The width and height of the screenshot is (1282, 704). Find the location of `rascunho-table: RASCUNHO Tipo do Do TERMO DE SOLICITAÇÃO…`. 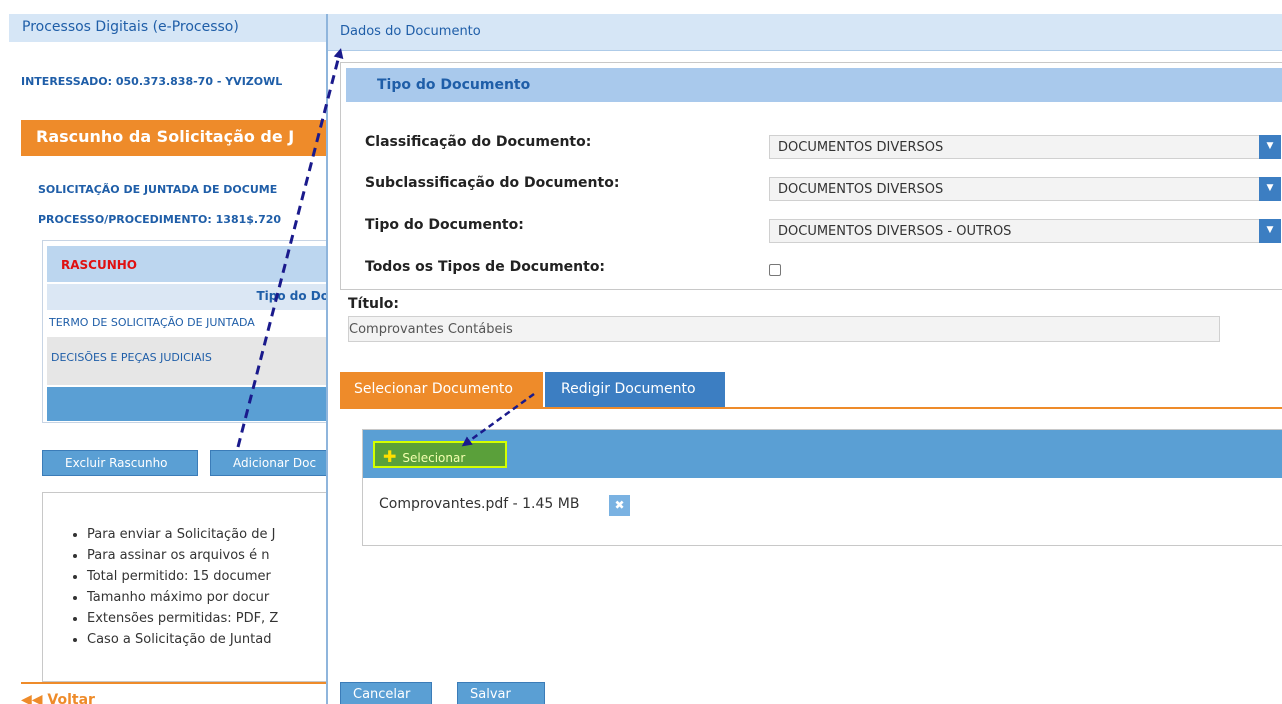

rascunho-table: RASCUNHO Tipo do Do TERMO DE SOLICITAÇÃO… is located at coordinates (187, 331).